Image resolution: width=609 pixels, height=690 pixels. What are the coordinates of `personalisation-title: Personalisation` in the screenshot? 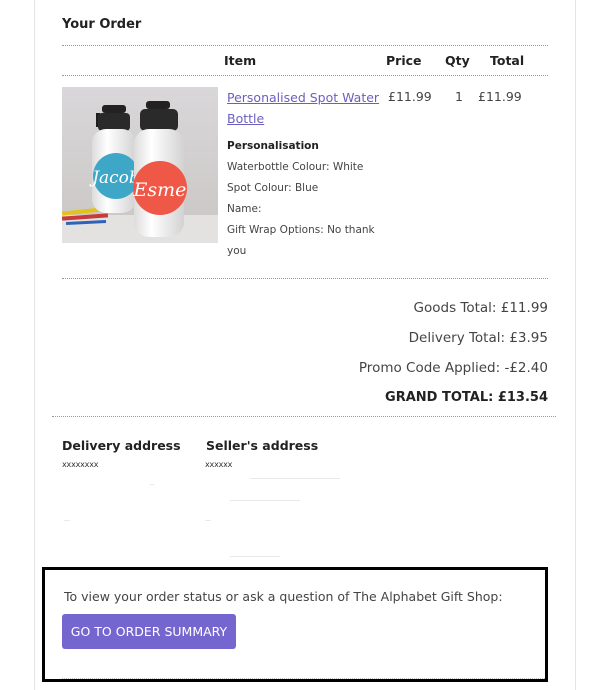 It's located at (273, 146).